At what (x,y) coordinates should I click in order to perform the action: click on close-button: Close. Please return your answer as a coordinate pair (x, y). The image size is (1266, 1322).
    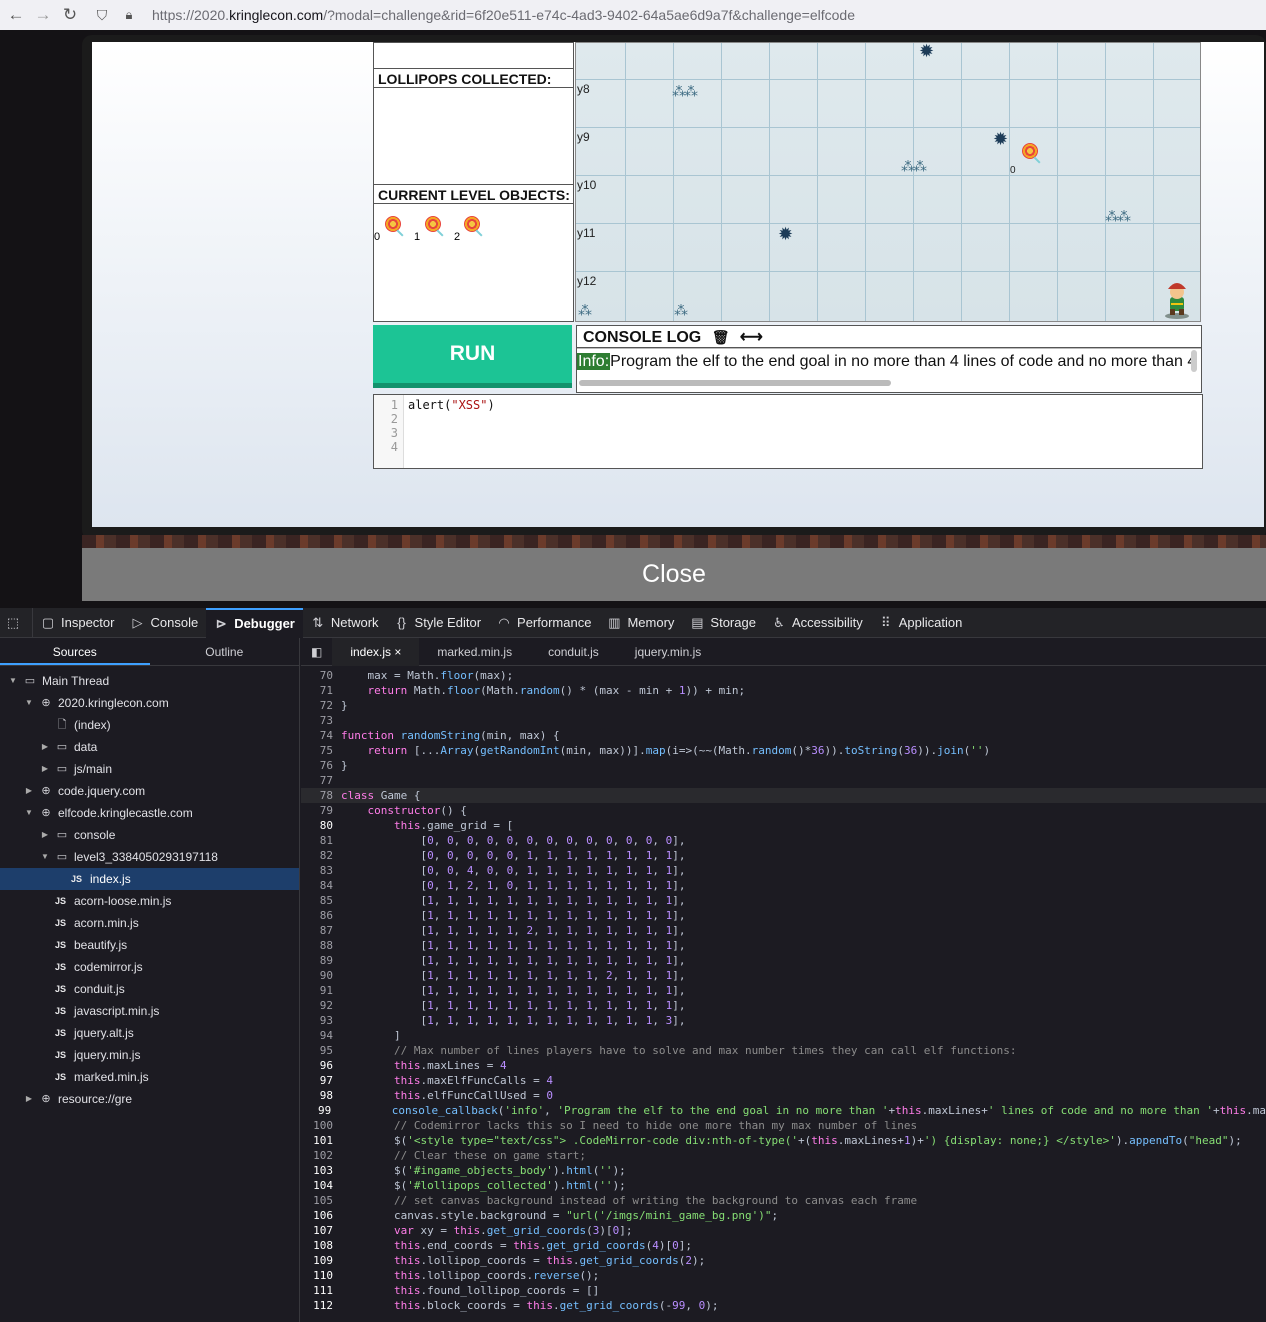
    Looking at the image, I should click on (674, 574).